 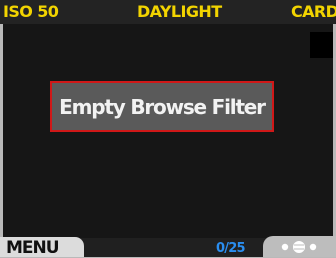 What do you see at coordinates (230, 248) in the screenshot?
I see `image-counter: 0/25` at bounding box center [230, 248].